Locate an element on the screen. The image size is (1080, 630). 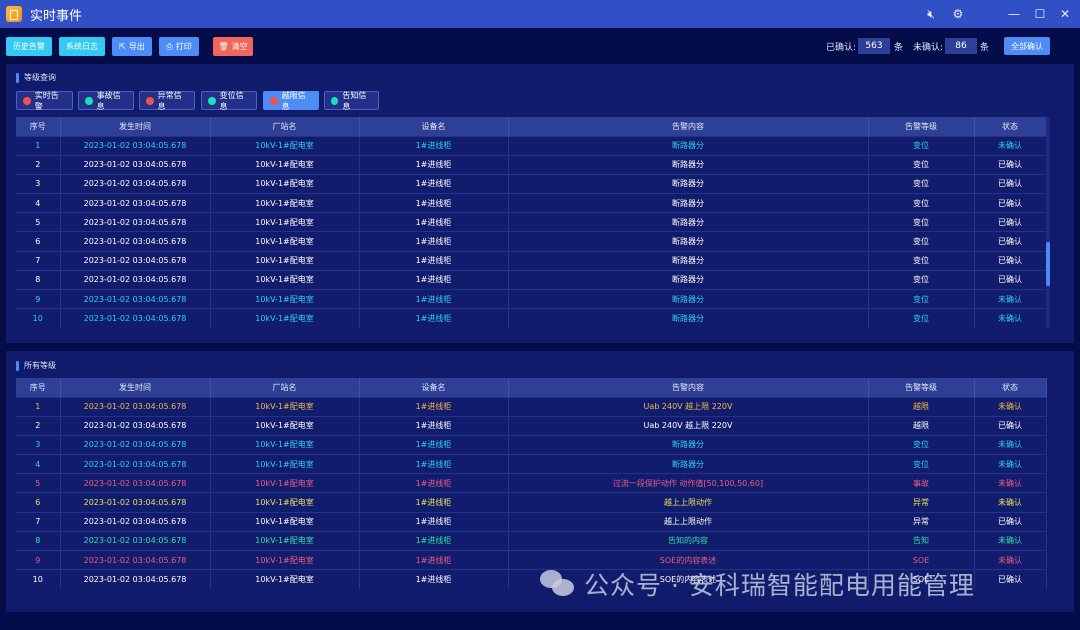
filter-button: 实时告警 is located at coordinates (44, 101).